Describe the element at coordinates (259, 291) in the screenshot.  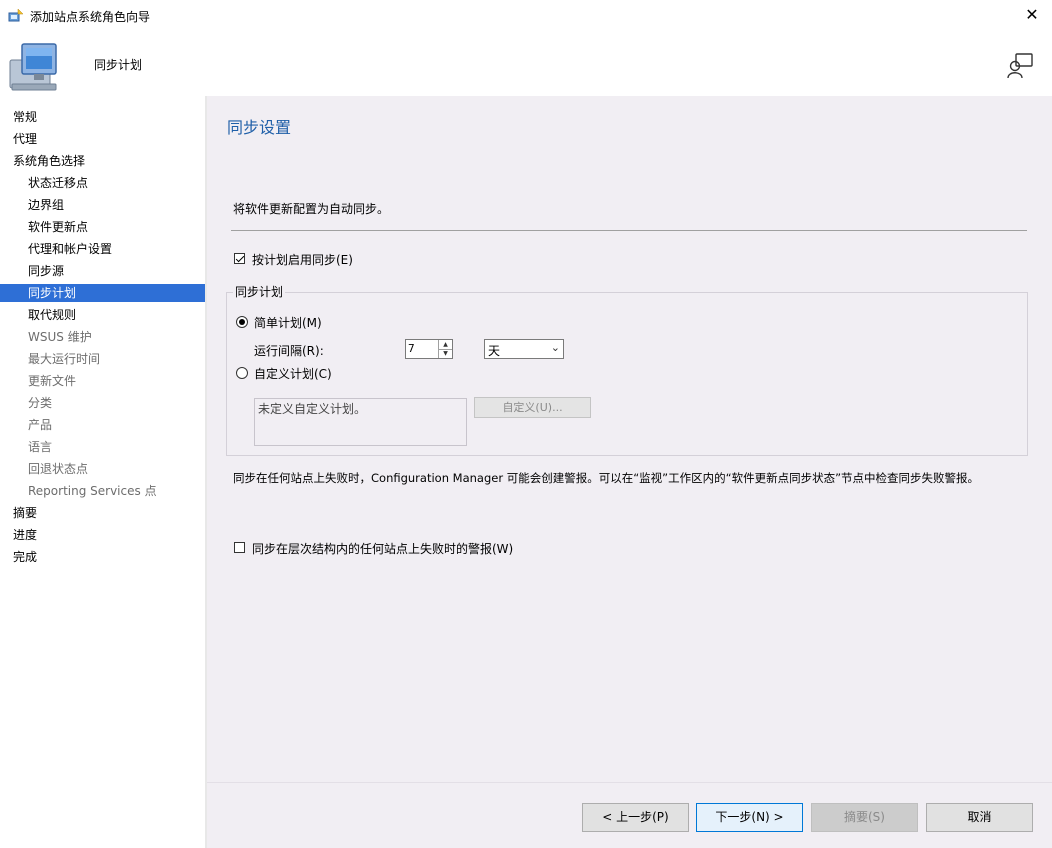
I see `schedule-group-title: 同步计划` at that location.